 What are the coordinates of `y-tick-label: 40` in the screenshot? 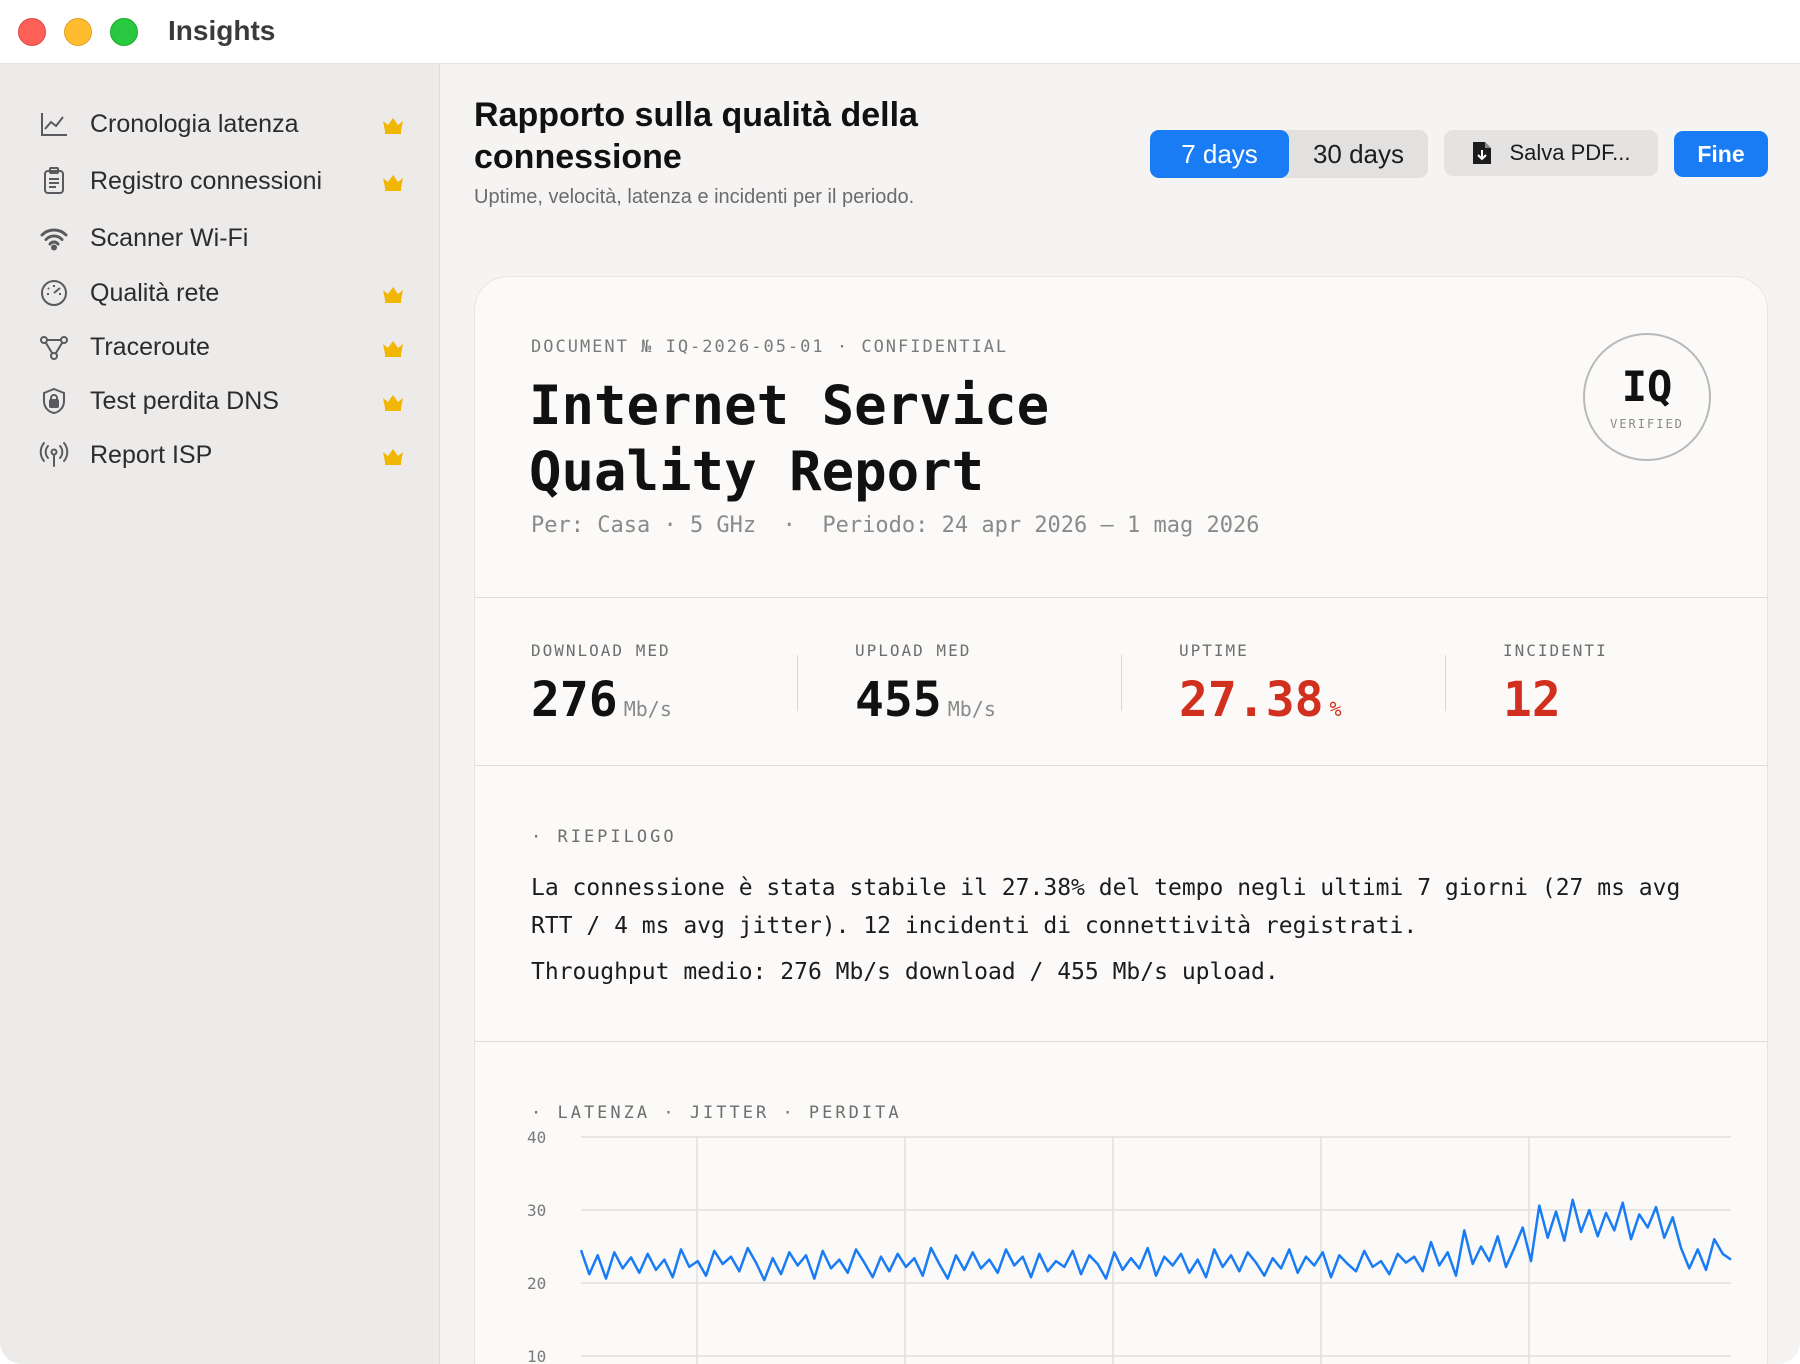 It's located at (536, 1137).